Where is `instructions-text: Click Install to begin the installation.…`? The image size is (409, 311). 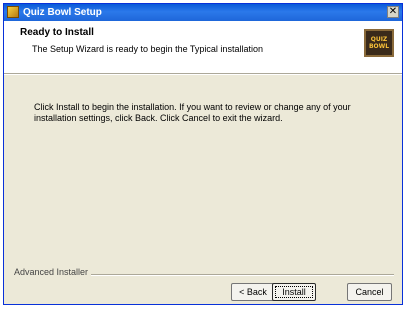
instructions-text: Click Install to begin the installation.… is located at coordinates (192, 112).